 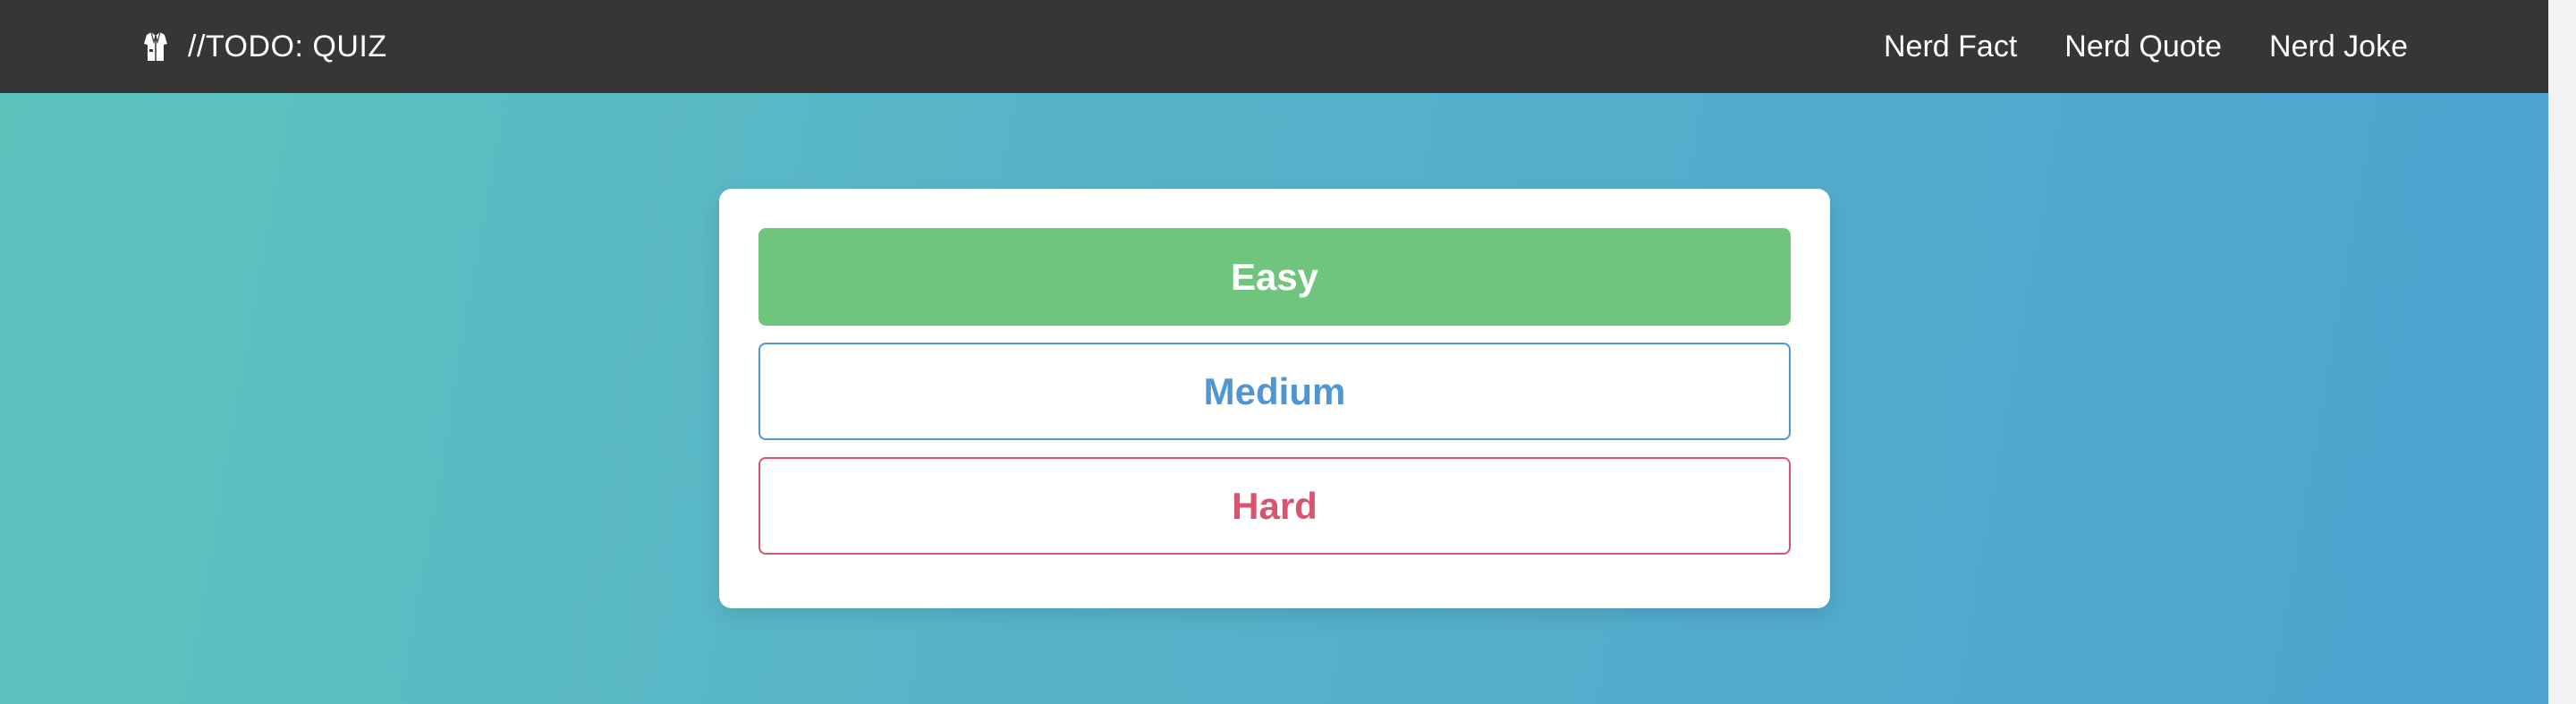 What do you see at coordinates (287, 46) in the screenshot?
I see `brand-title: //TODO: QUIZ` at bounding box center [287, 46].